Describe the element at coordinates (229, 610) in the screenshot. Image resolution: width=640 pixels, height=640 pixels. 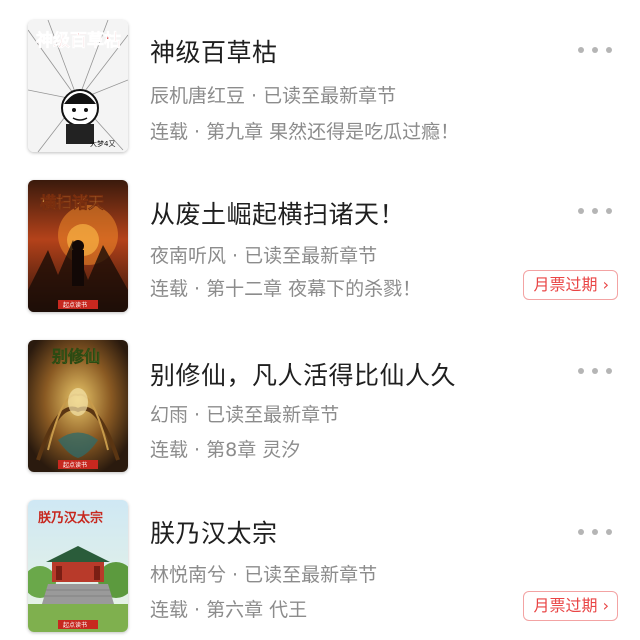
I see `book-update-status: 连载 · 第六章 代王` at that location.